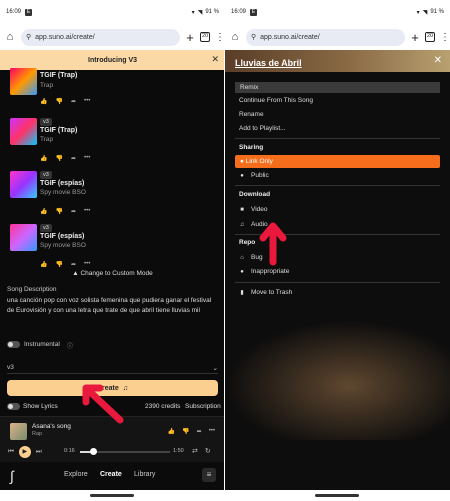 The height and width of the screenshot is (501, 450). I want to click on previous-icon: ⏮, so click(11, 452).